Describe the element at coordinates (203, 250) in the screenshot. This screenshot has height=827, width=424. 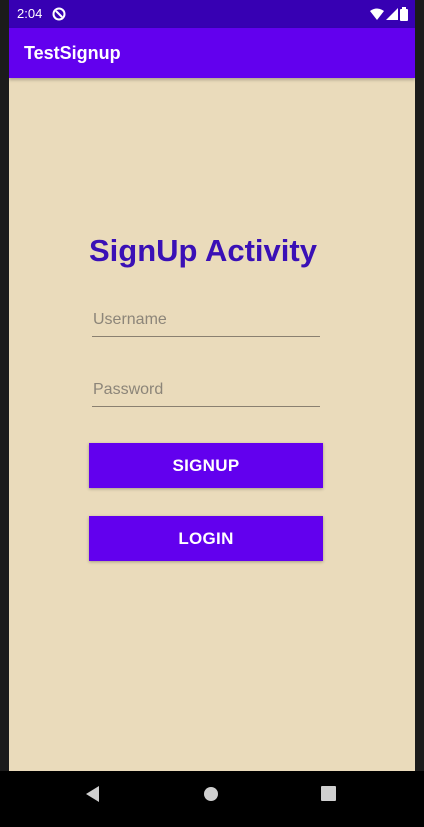
I see `page-heading: SignUp Activity` at that location.